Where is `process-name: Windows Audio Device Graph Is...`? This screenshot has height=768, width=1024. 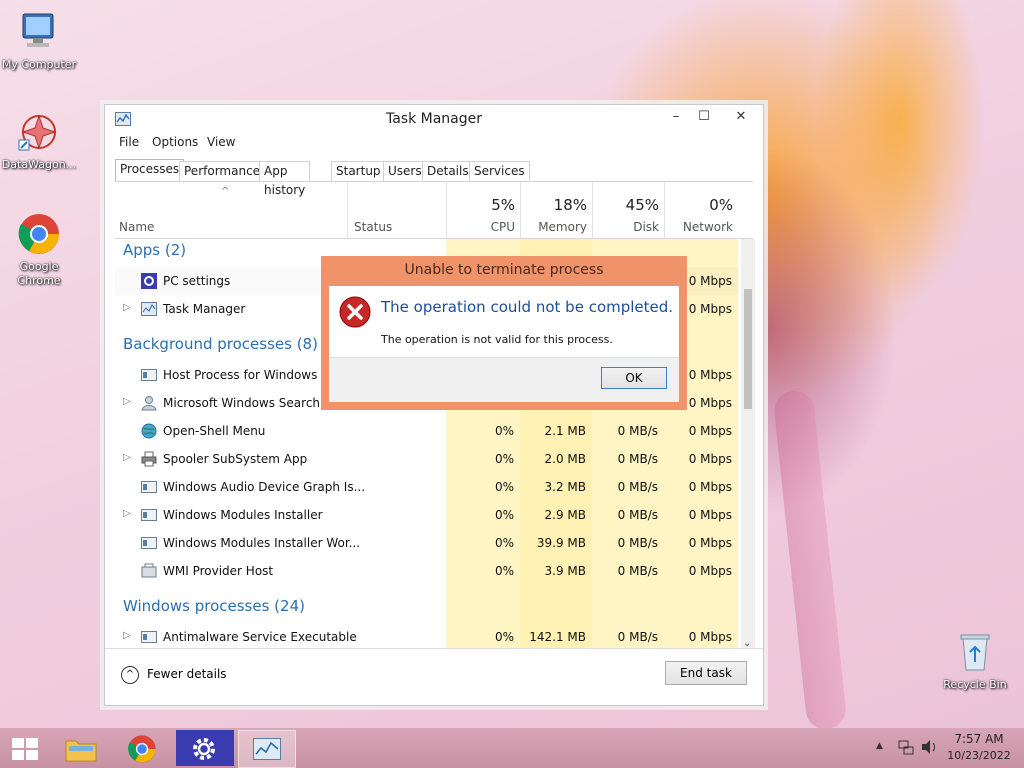
process-name: Windows Audio Device Graph Is... is located at coordinates (264, 487).